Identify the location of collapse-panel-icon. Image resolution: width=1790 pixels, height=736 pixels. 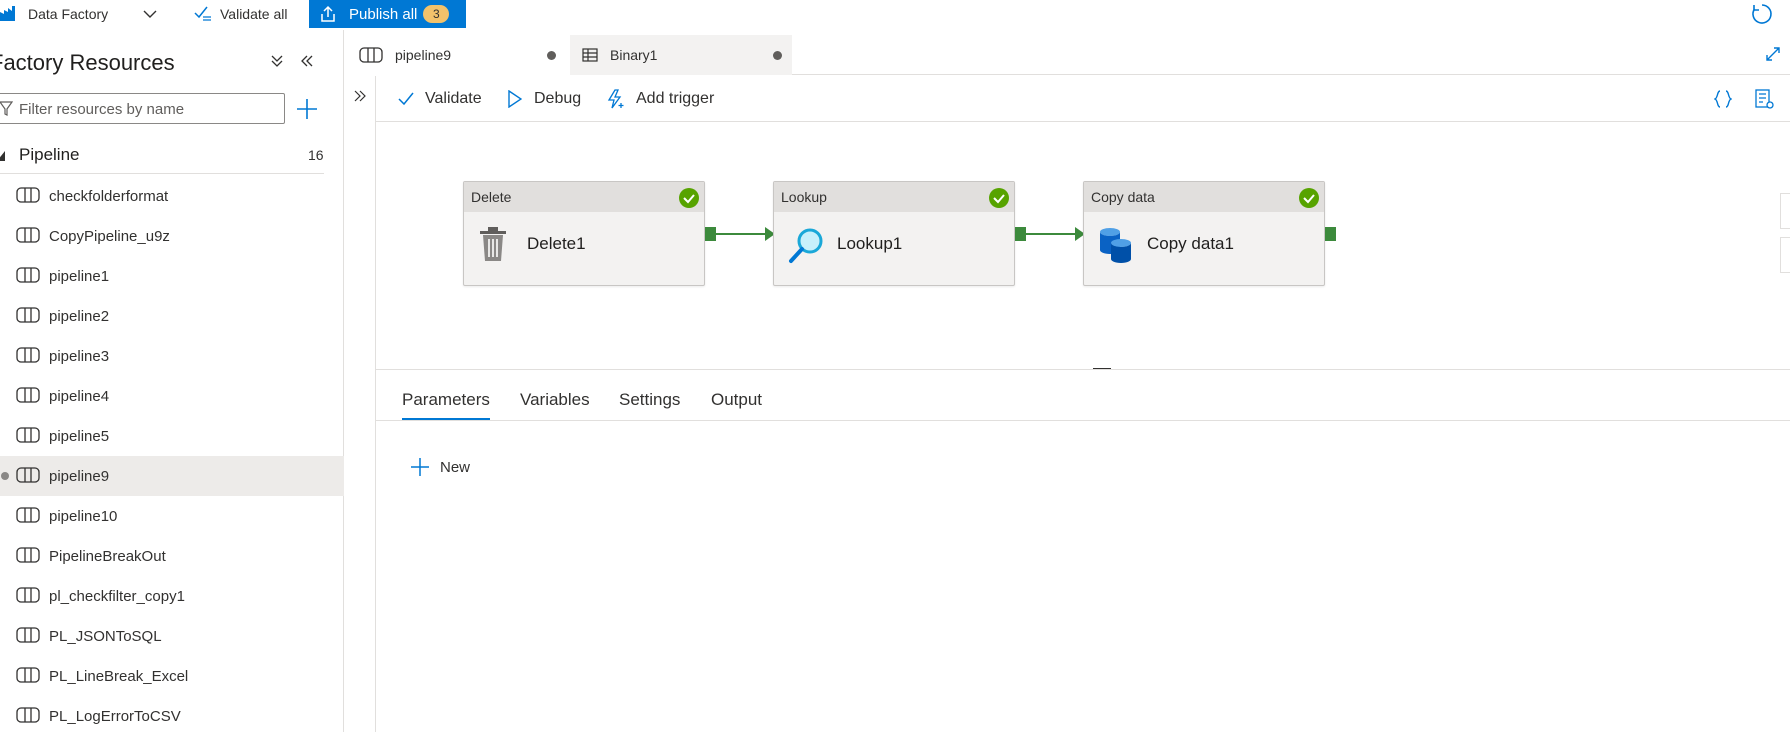
(307, 61).